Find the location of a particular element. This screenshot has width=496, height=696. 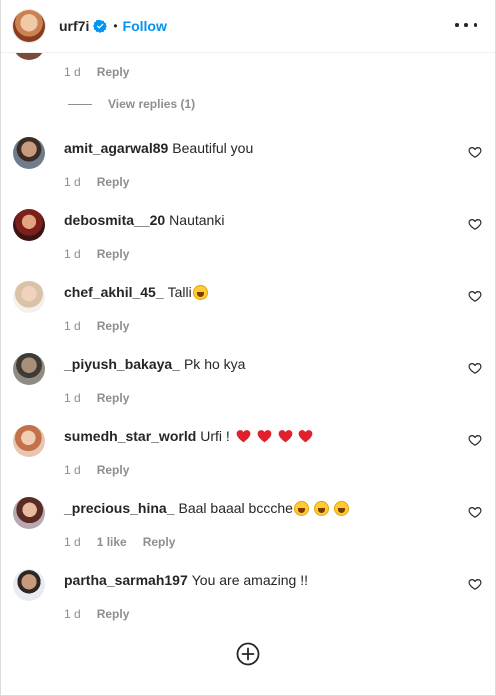

commenter-username: _piyush_bakaya_ is located at coordinates (122, 364).